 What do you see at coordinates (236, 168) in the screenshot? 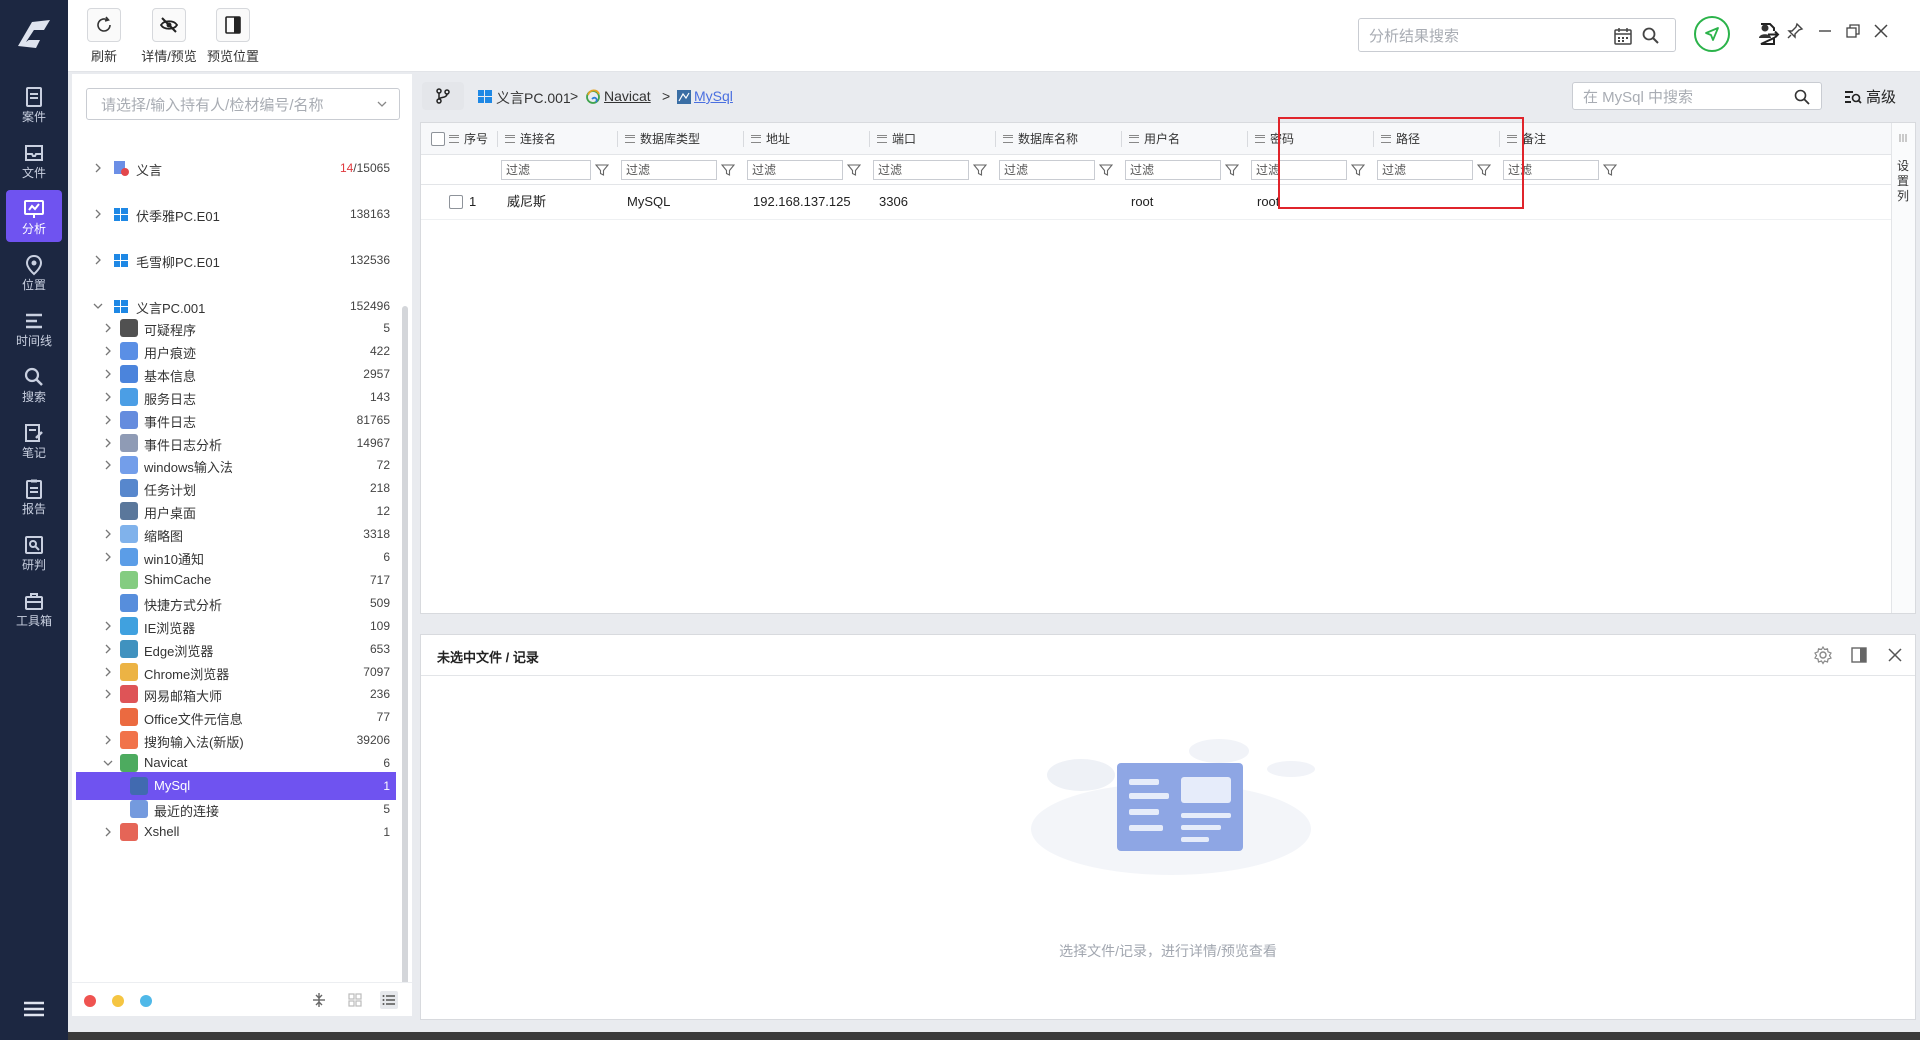
I see `tree-root-yiyan: 义言 14/15065` at bounding box center [236, 168].